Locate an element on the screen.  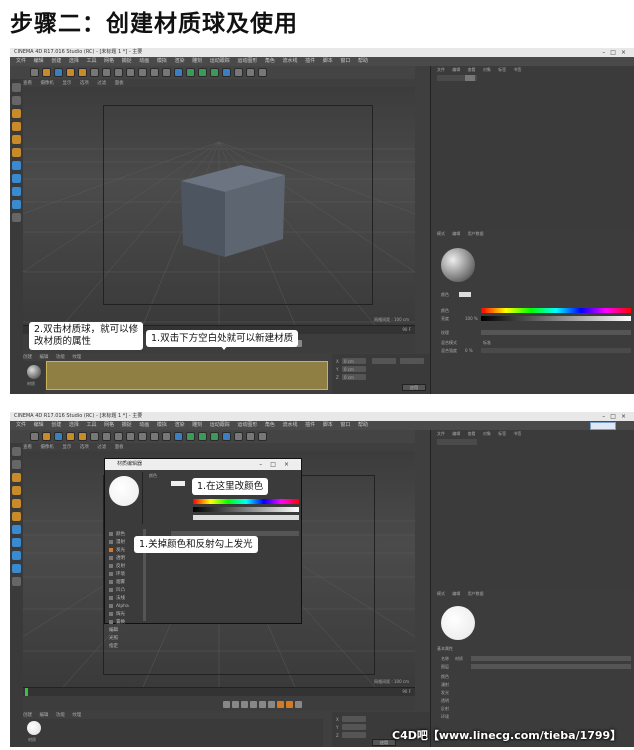
obj-tab-bookmarks: 书签 is located at coordinates (517, 69).